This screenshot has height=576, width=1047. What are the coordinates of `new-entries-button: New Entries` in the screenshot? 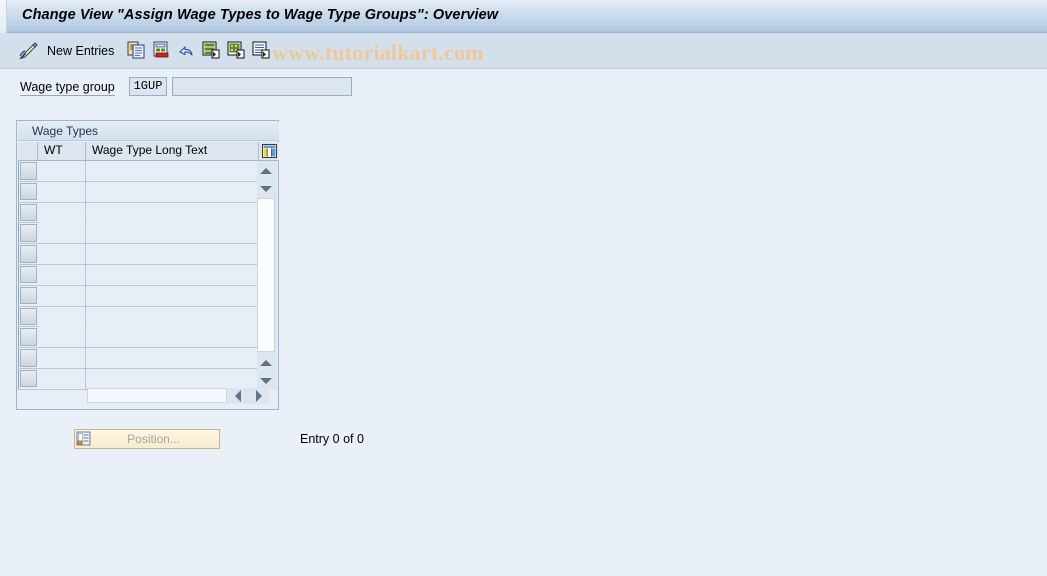 It's located at (80, 51).